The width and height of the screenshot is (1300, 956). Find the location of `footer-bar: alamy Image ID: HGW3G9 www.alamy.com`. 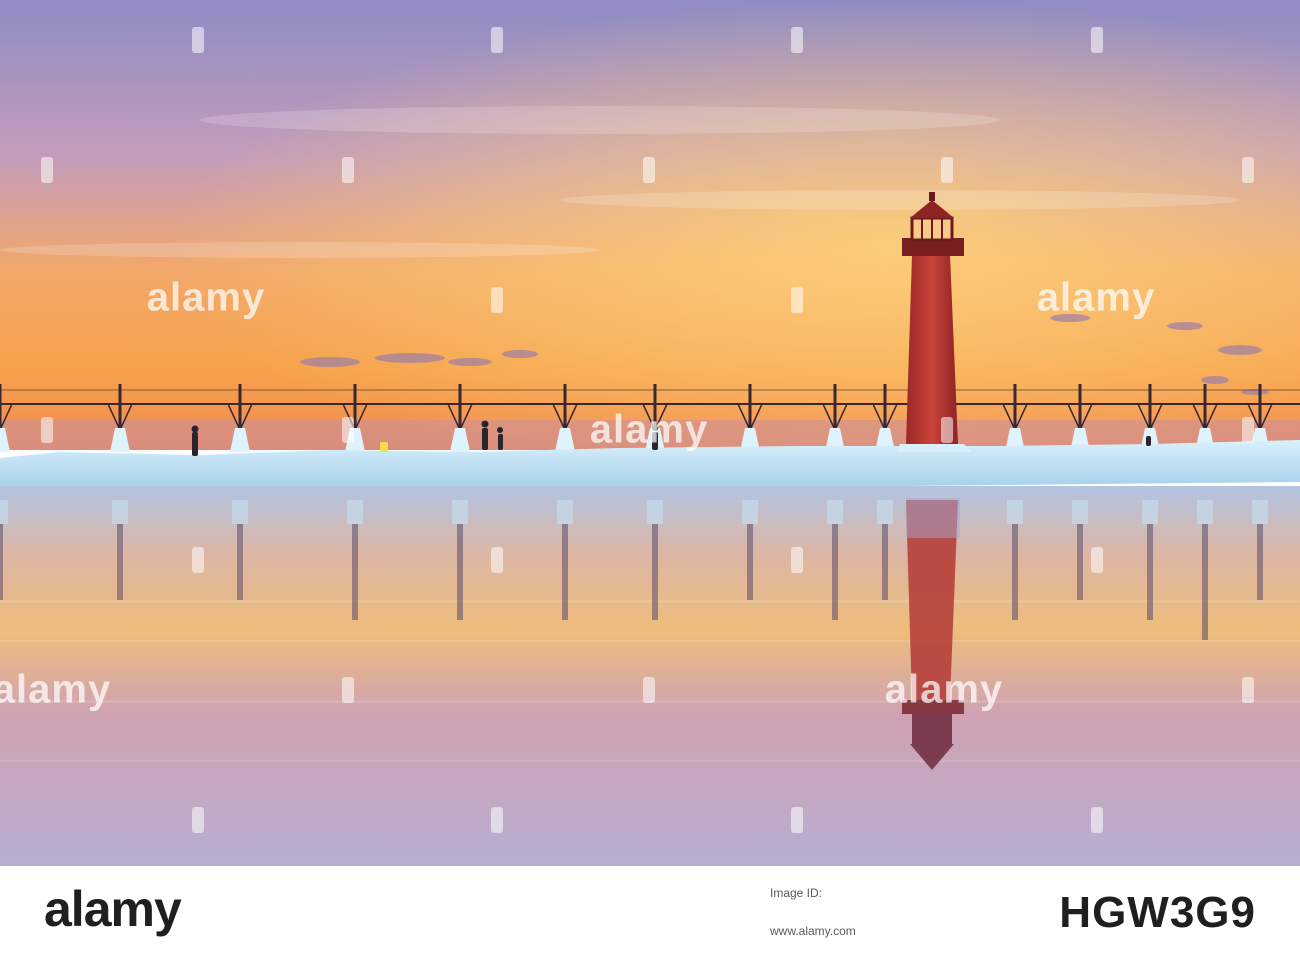

footer-bar: alamy Image ID: HGW3G9 www.alamy.com is located at coordinates (650, 911).